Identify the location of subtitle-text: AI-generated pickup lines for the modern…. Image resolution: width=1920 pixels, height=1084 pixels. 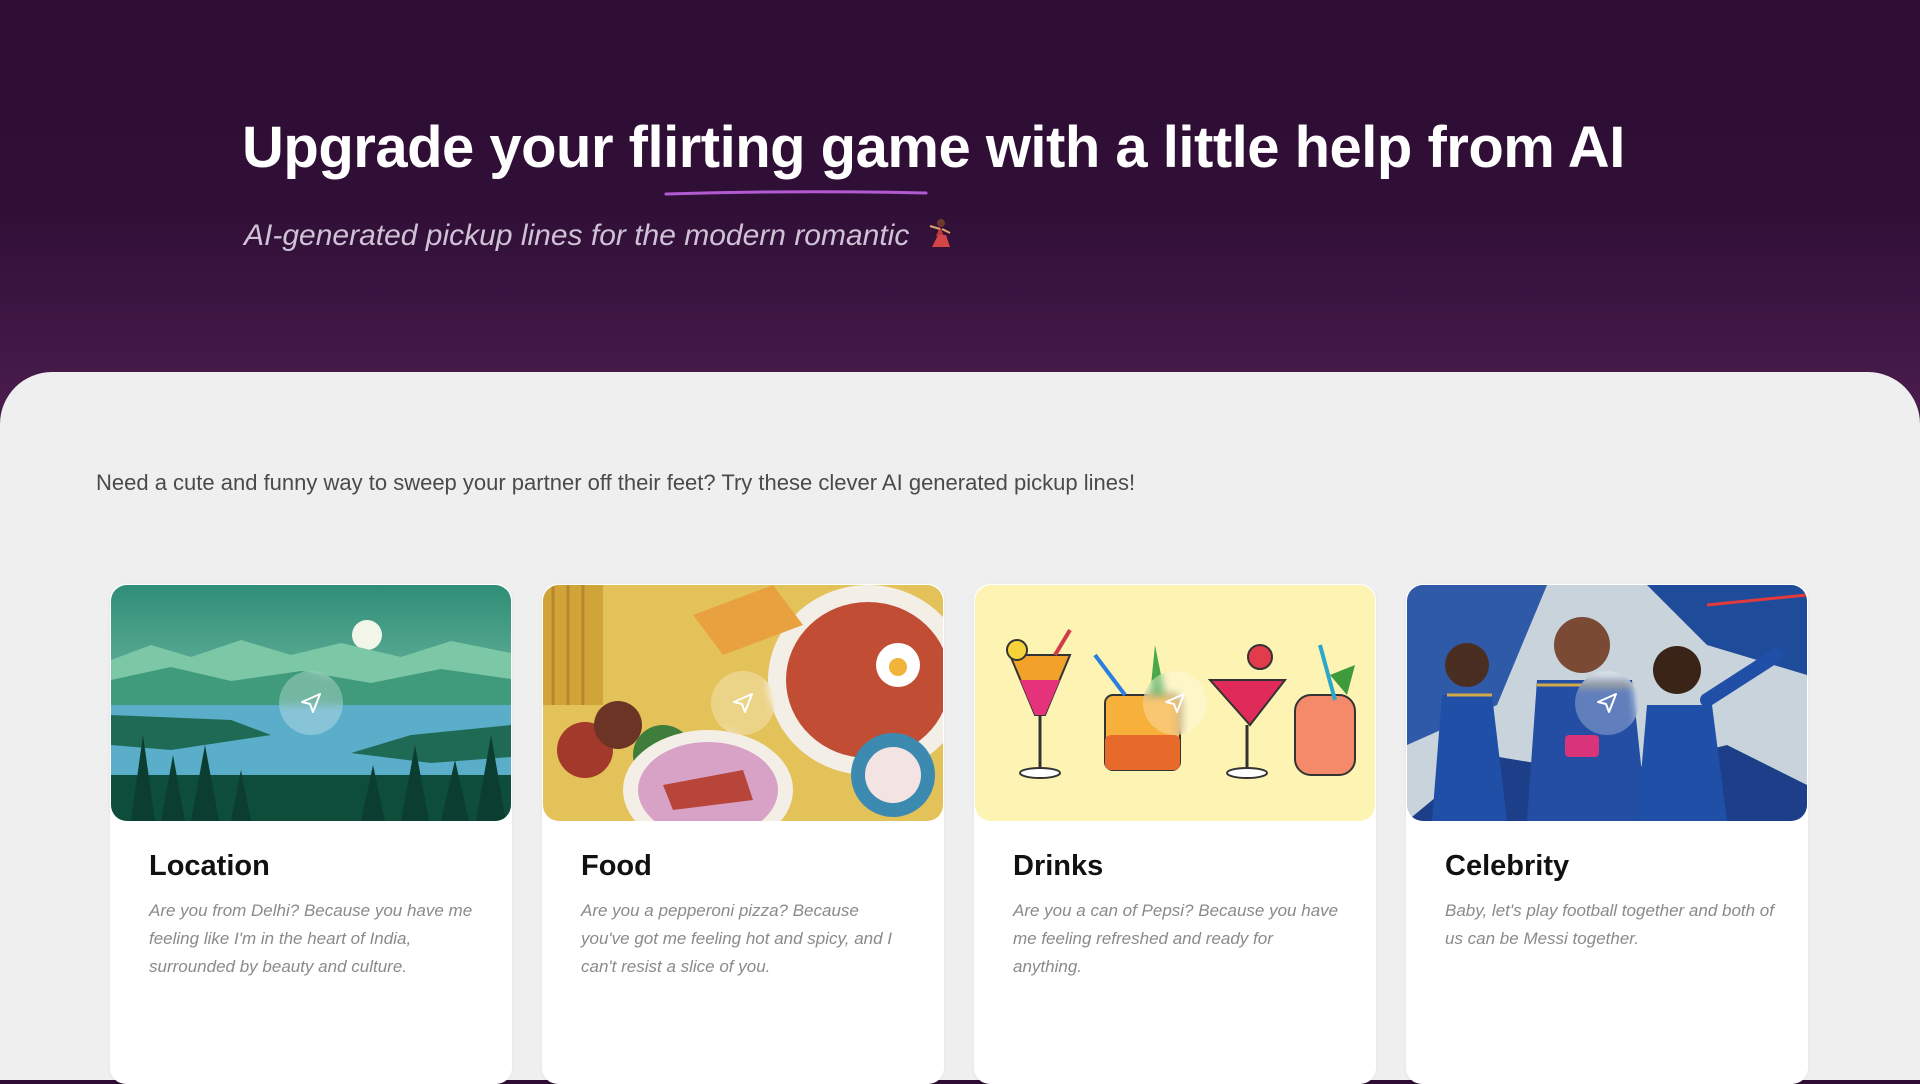
(577, 235).